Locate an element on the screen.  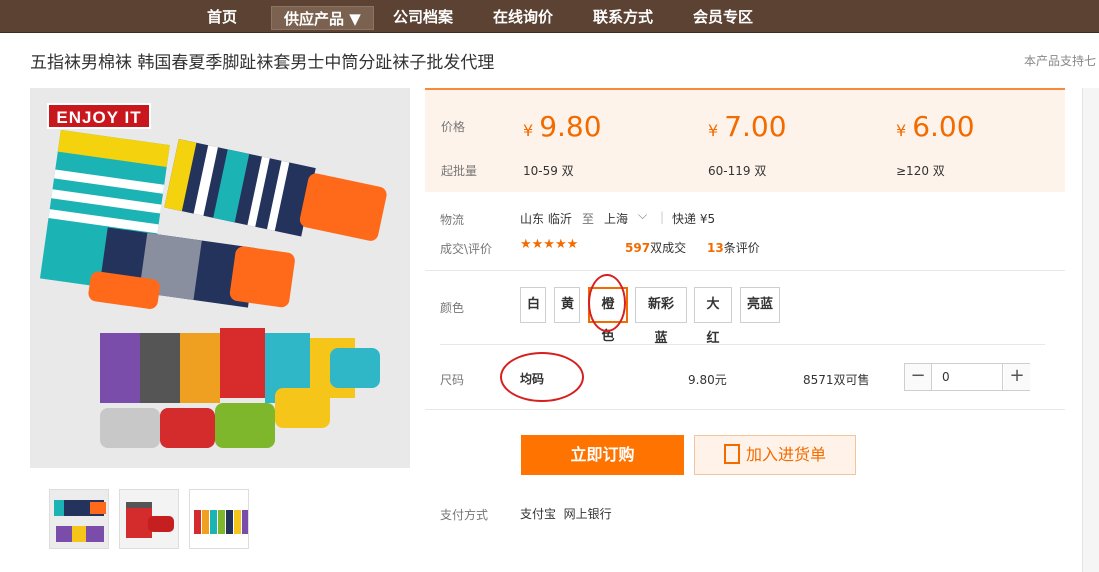
min-qty-label: 起批量 is located at coordinates (459, 171).